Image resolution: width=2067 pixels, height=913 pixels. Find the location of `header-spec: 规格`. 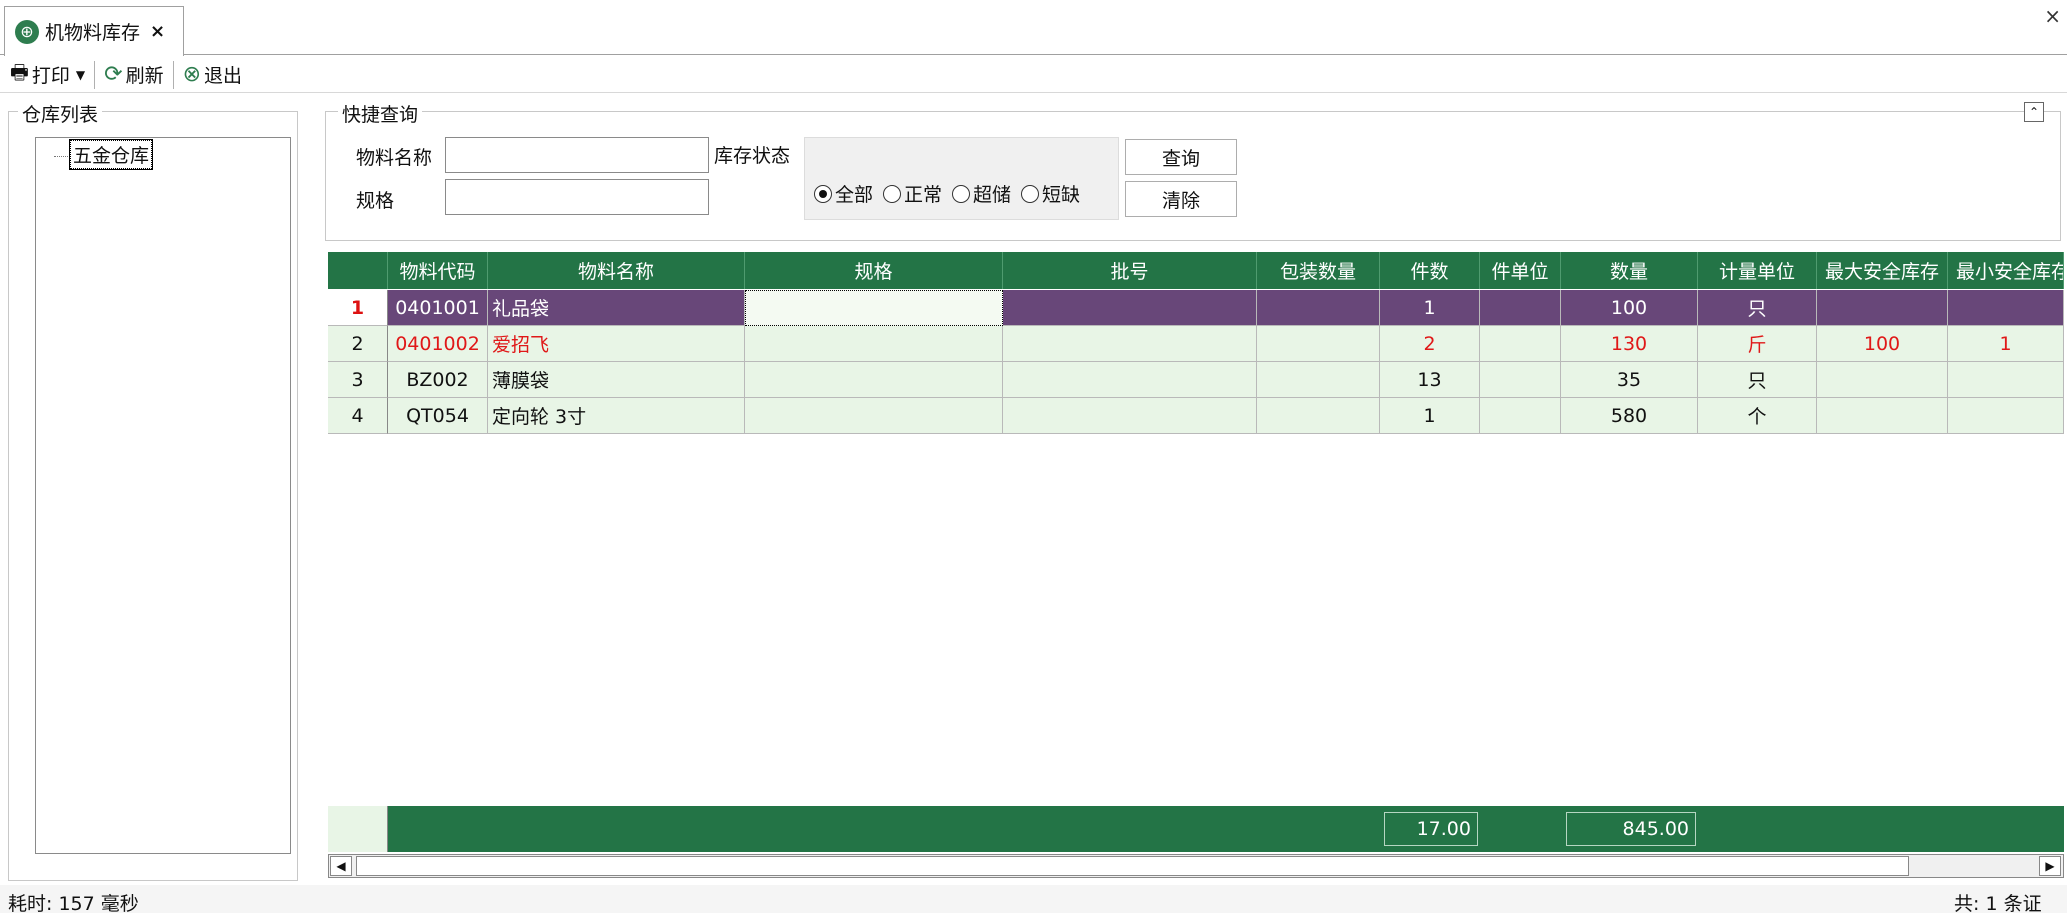

header-spec: 规格 is located at coordinates (874, 270).